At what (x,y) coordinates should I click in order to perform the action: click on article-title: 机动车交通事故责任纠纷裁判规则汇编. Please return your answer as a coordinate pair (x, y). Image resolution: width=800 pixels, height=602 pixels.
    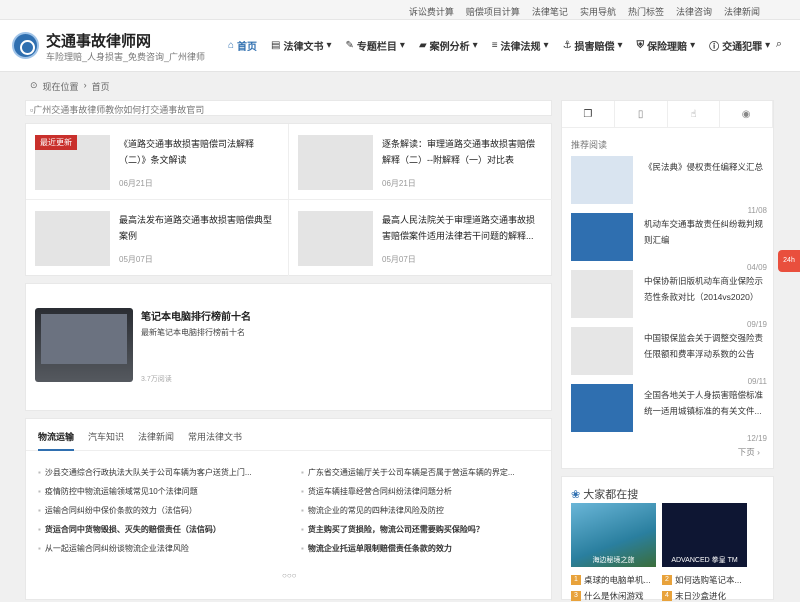
    Looking at the image, I should click on (706, 232).